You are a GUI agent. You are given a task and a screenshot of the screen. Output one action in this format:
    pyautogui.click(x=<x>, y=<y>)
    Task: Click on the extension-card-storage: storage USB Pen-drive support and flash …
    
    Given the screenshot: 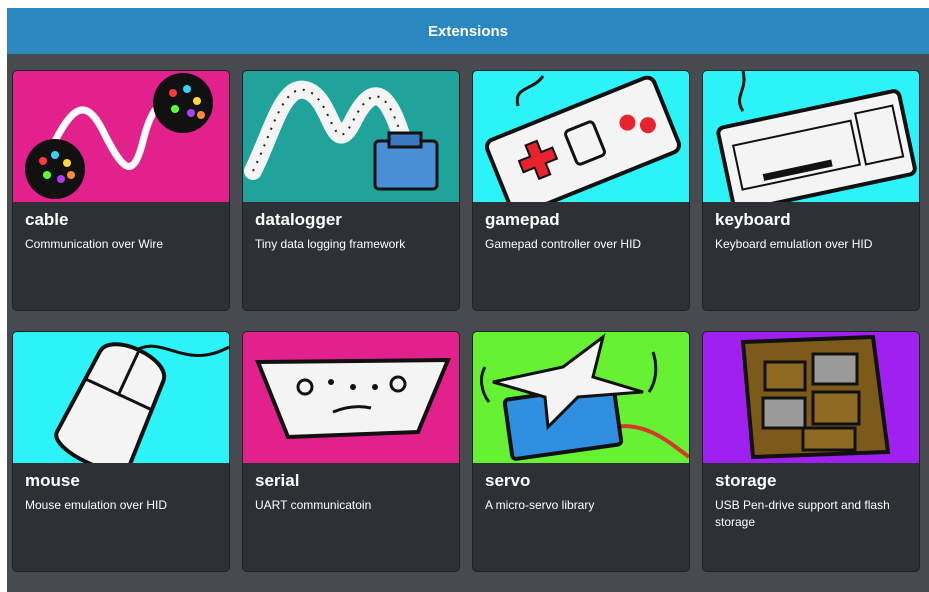 What is the action you would take?
    pyautogui.click(x=811, y=451)
    